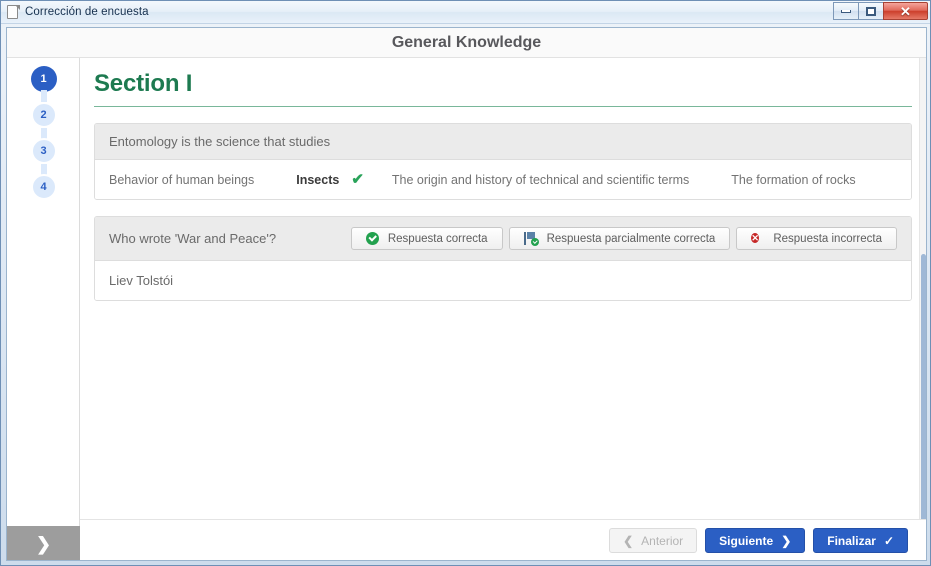  Describe the element at coordinates (43, 96) in the screenshot. I see `step-connector` at that location.